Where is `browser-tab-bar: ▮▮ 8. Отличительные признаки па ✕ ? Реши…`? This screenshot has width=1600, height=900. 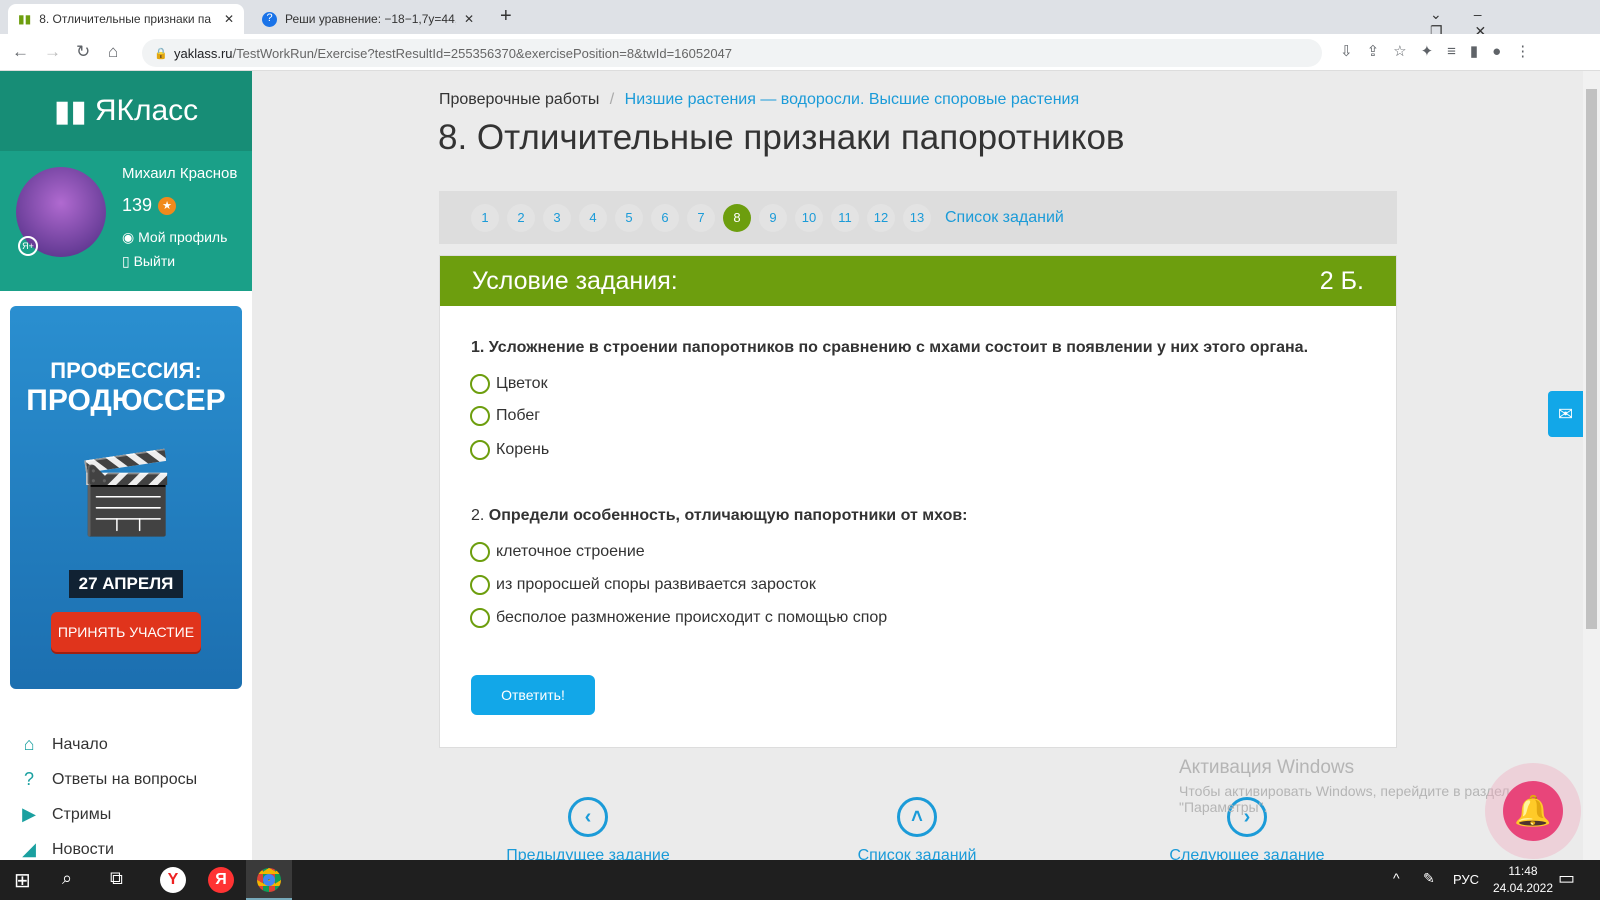 browser-tab-bar: ▮▮ 8. Отличительные признаки па ✕ ? Реши… is located at coordinates (800, 19).